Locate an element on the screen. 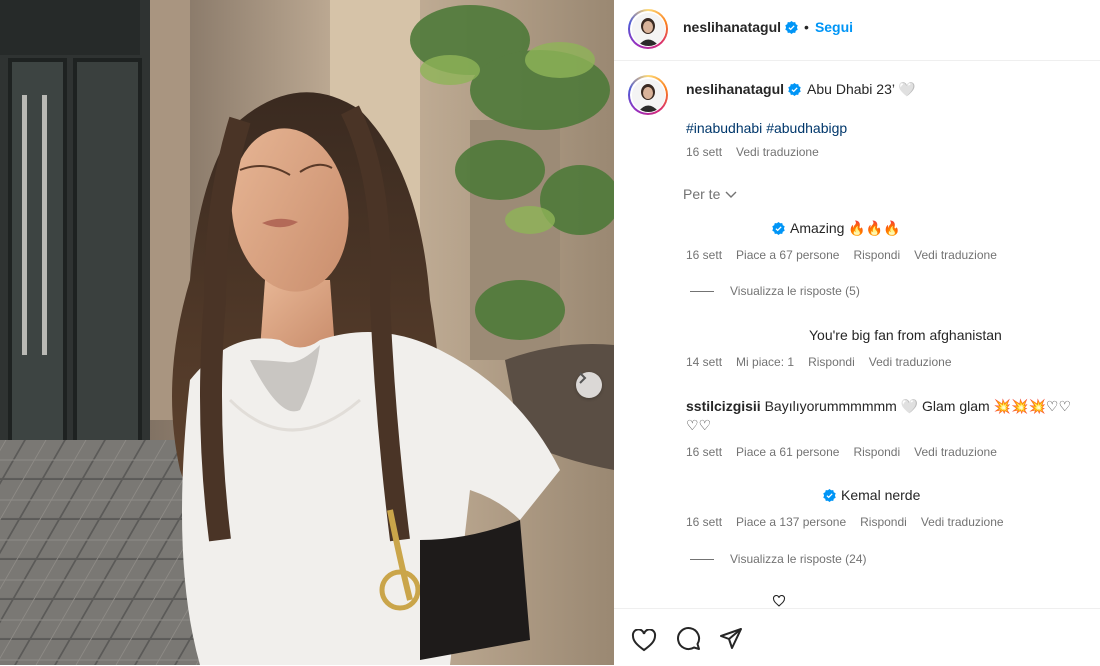 The height and width of the screenshot is (666, 1100). view-replies-button: Visualizza le risposte (24) is located at coordinates (778, 559).